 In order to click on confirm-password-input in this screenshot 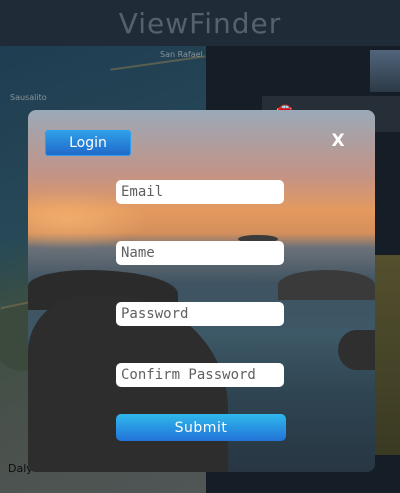, I will do `click(200, 375)`.